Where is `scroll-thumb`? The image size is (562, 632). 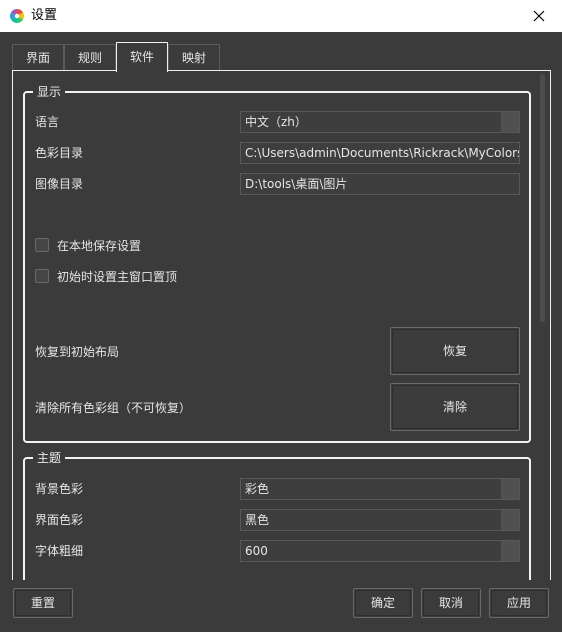 scroll-thumb is located at coordinates (542, 198).